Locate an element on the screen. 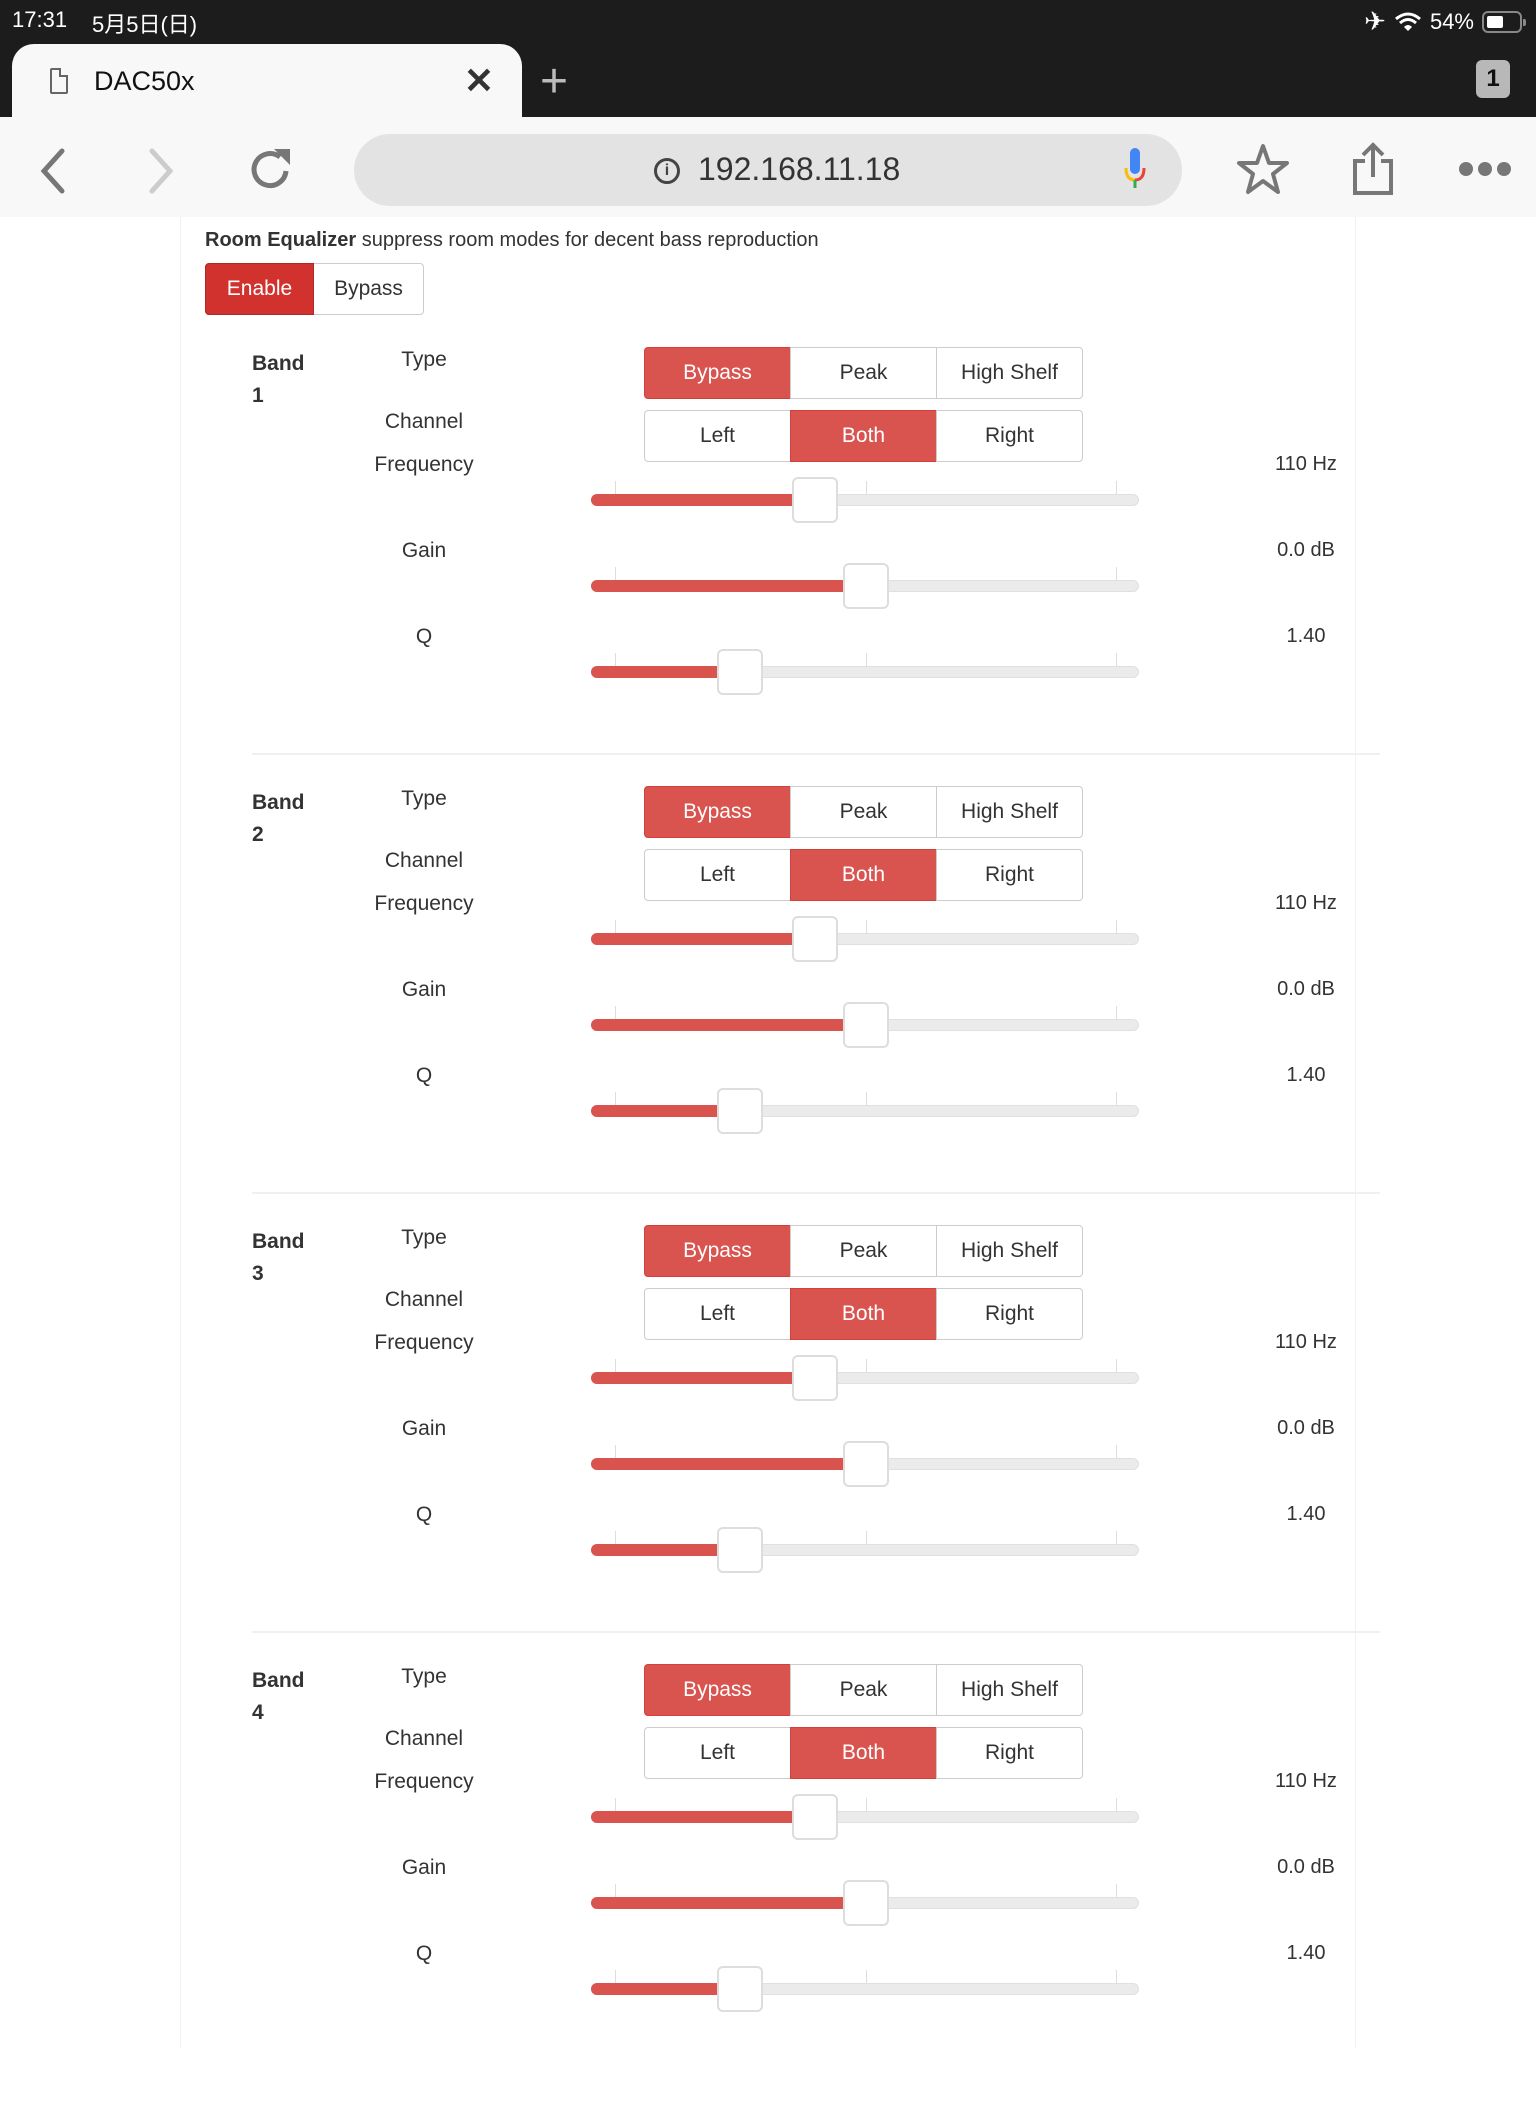 The width and height of the screenshot is (1536, 2104). forward-icon is located at coordinates (161, 171).